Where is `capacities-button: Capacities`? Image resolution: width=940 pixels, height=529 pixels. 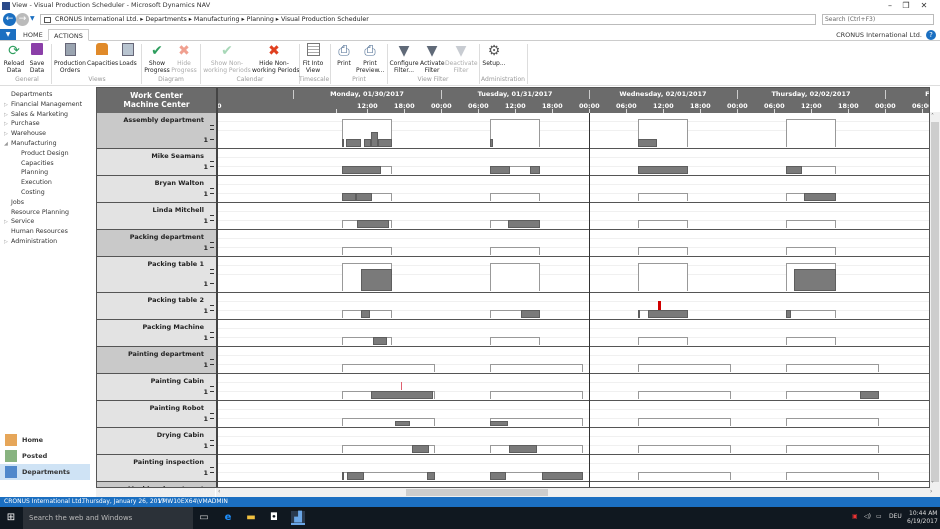
capacities-button: Capacities is located at coordinates (102, 55).